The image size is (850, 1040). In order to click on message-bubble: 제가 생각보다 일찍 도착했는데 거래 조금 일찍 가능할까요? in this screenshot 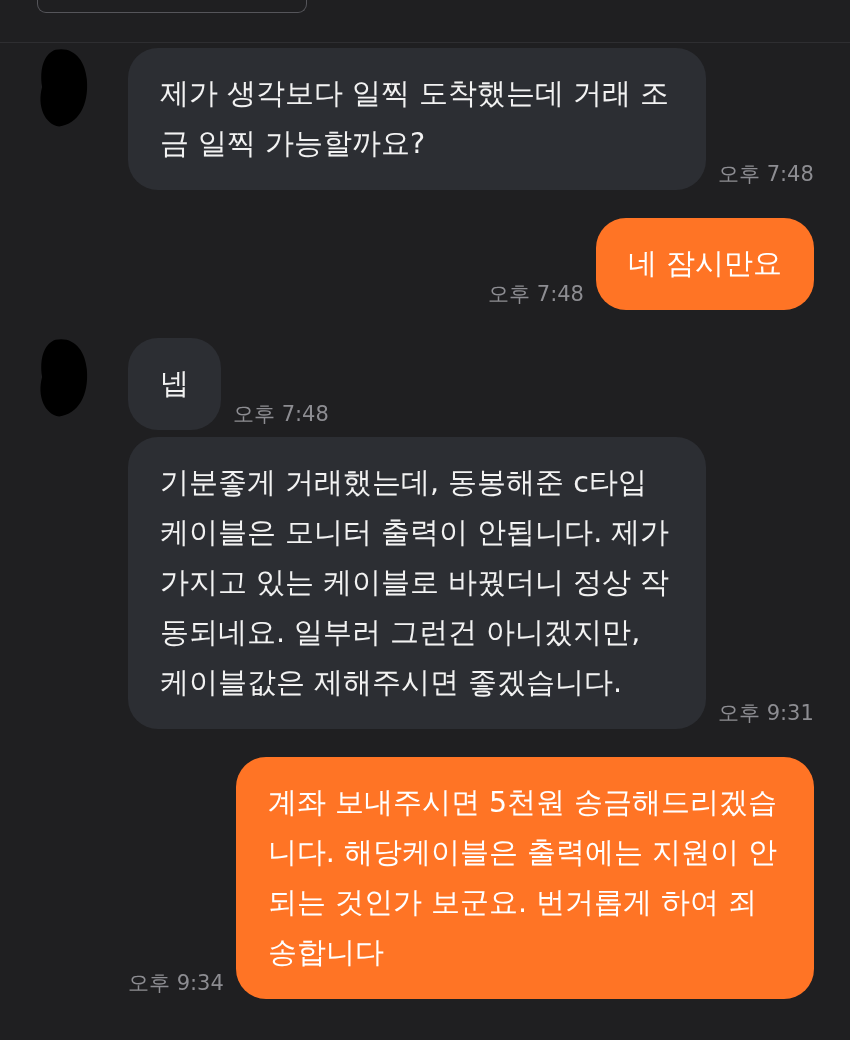, I will do `click(417, 119)`.